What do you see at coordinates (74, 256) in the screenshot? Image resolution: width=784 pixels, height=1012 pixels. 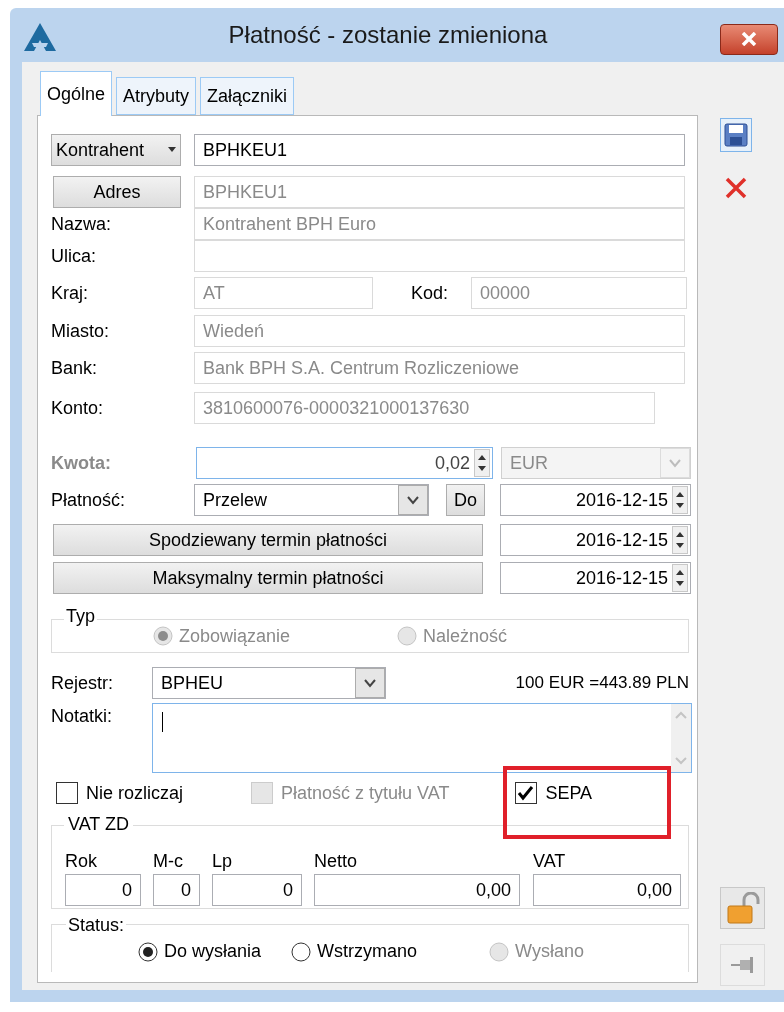 I see `field-label: Ulica:` at bounding box center [74, 256].